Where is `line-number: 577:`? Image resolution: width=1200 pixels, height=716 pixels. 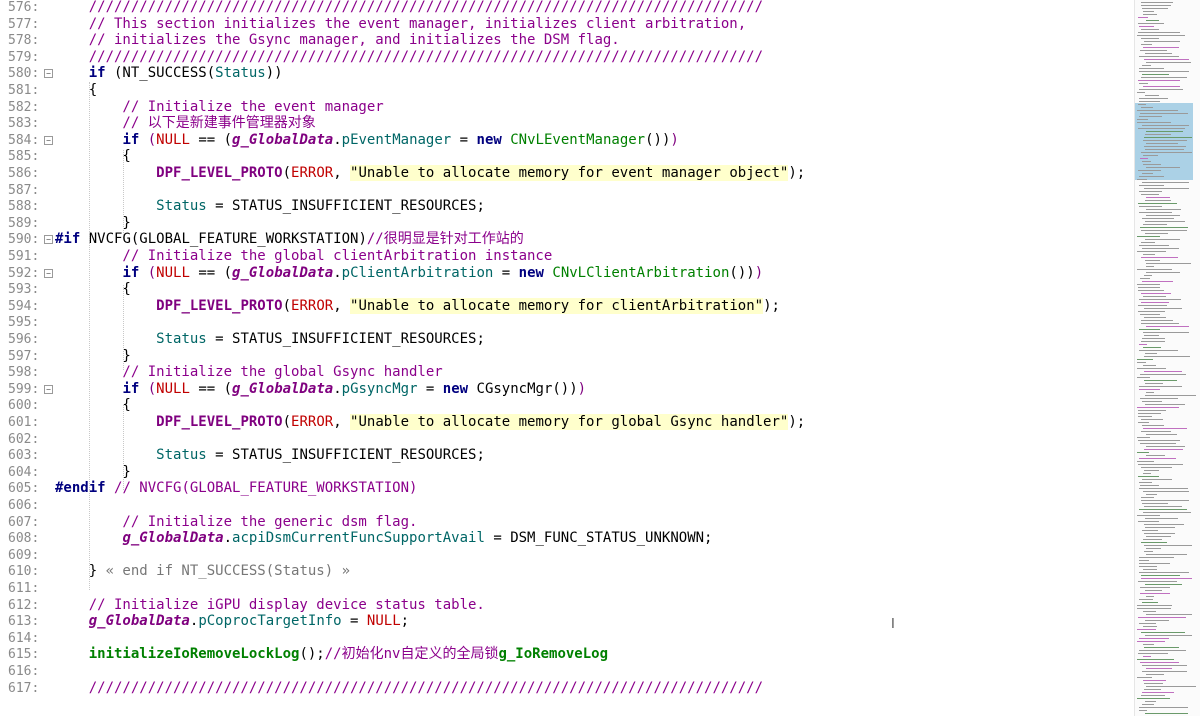
line-number: 577: is located at coordinates (24, 24).